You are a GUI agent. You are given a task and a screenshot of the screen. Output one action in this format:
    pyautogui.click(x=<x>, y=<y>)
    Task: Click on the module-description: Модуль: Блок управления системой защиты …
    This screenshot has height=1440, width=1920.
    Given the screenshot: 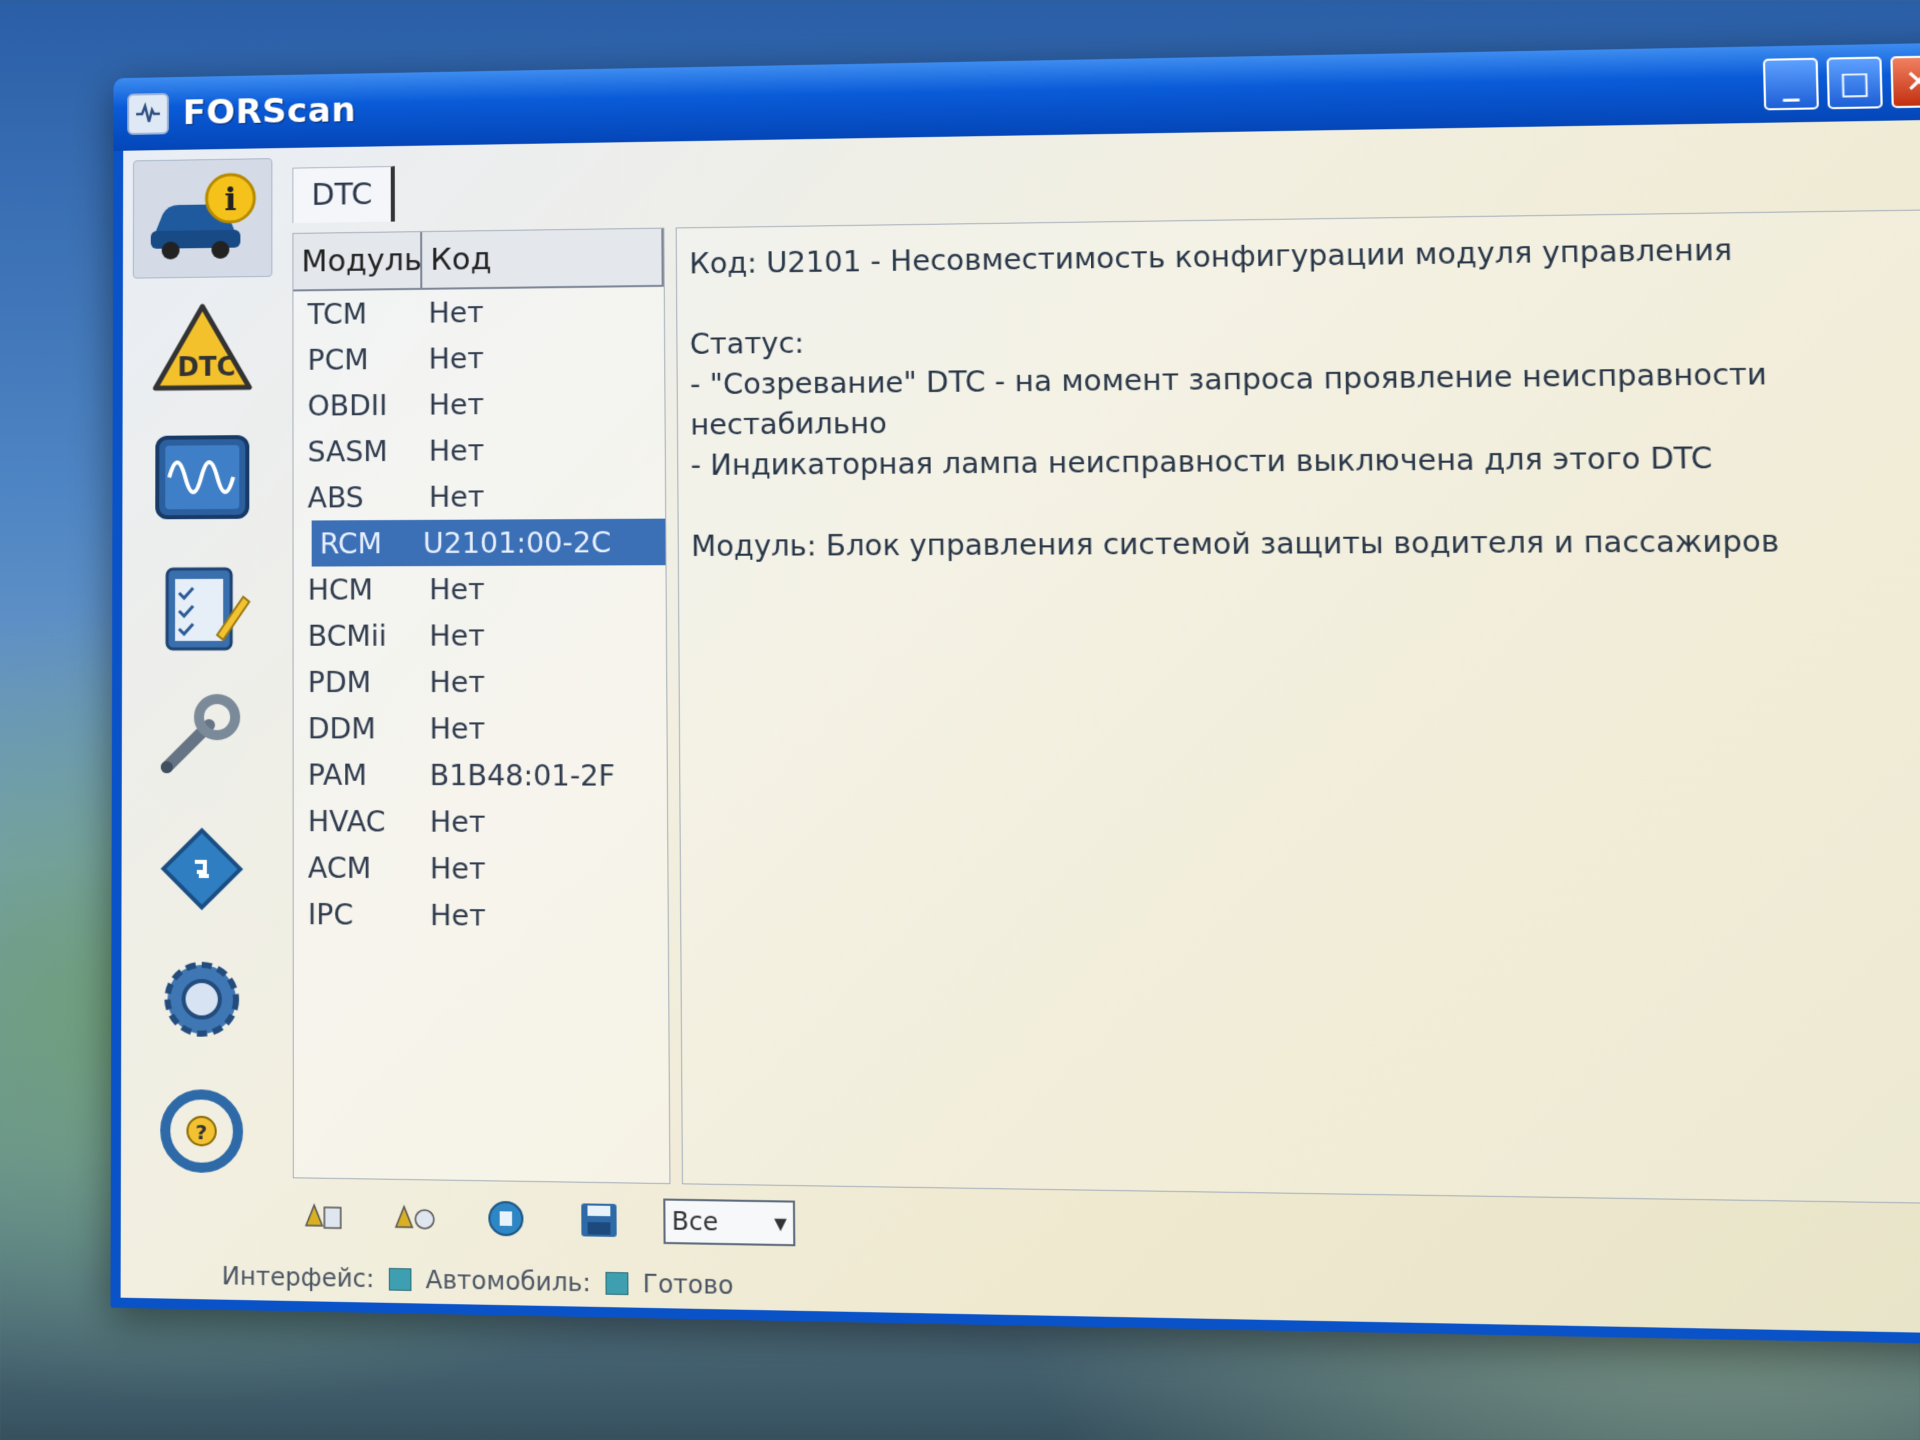 What is the action you would take?
    pyautogui.click(x=1235, y=544)
    